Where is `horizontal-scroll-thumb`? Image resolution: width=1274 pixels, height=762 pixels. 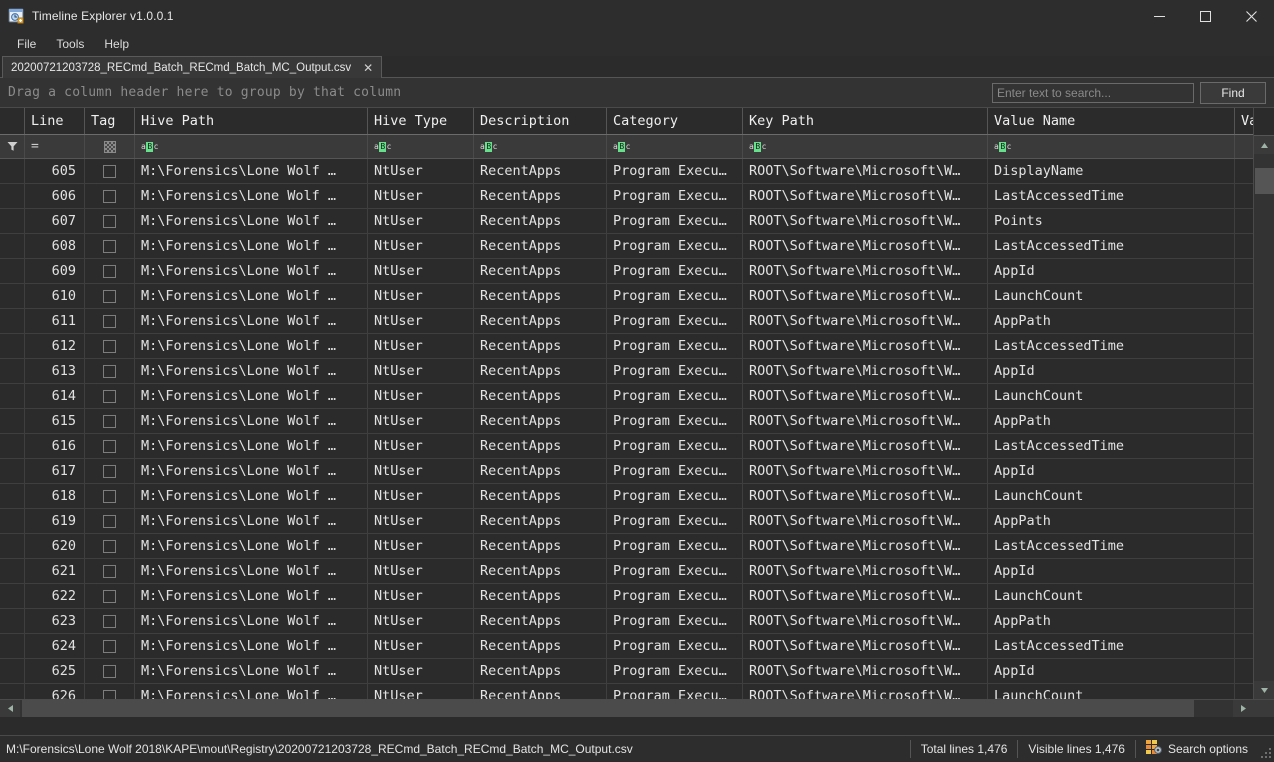
horizontal-scroll-thumb is located at coordinates (608, 708).